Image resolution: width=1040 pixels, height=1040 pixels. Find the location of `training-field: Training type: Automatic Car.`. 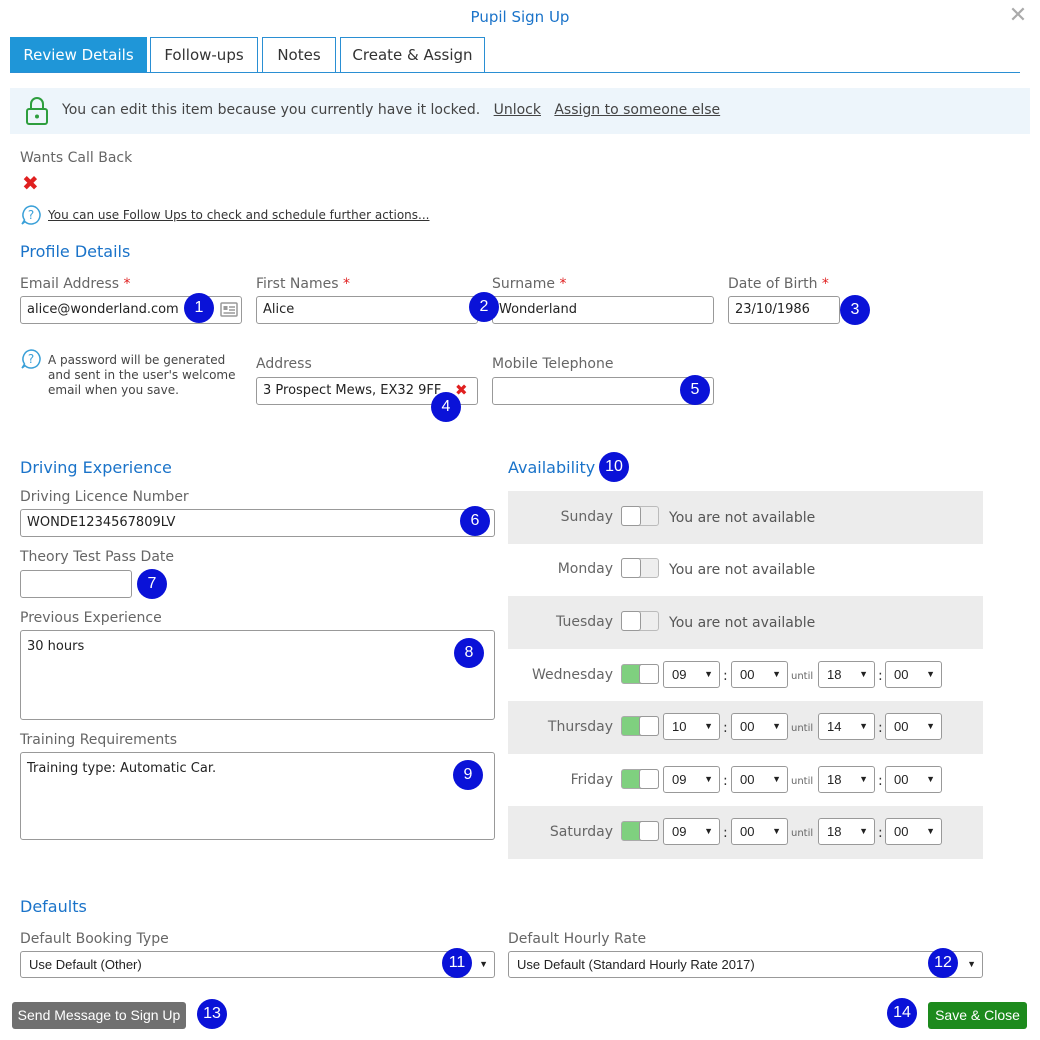

training-field: Training type: Automatic Car. is located at coordinates (257, 796).